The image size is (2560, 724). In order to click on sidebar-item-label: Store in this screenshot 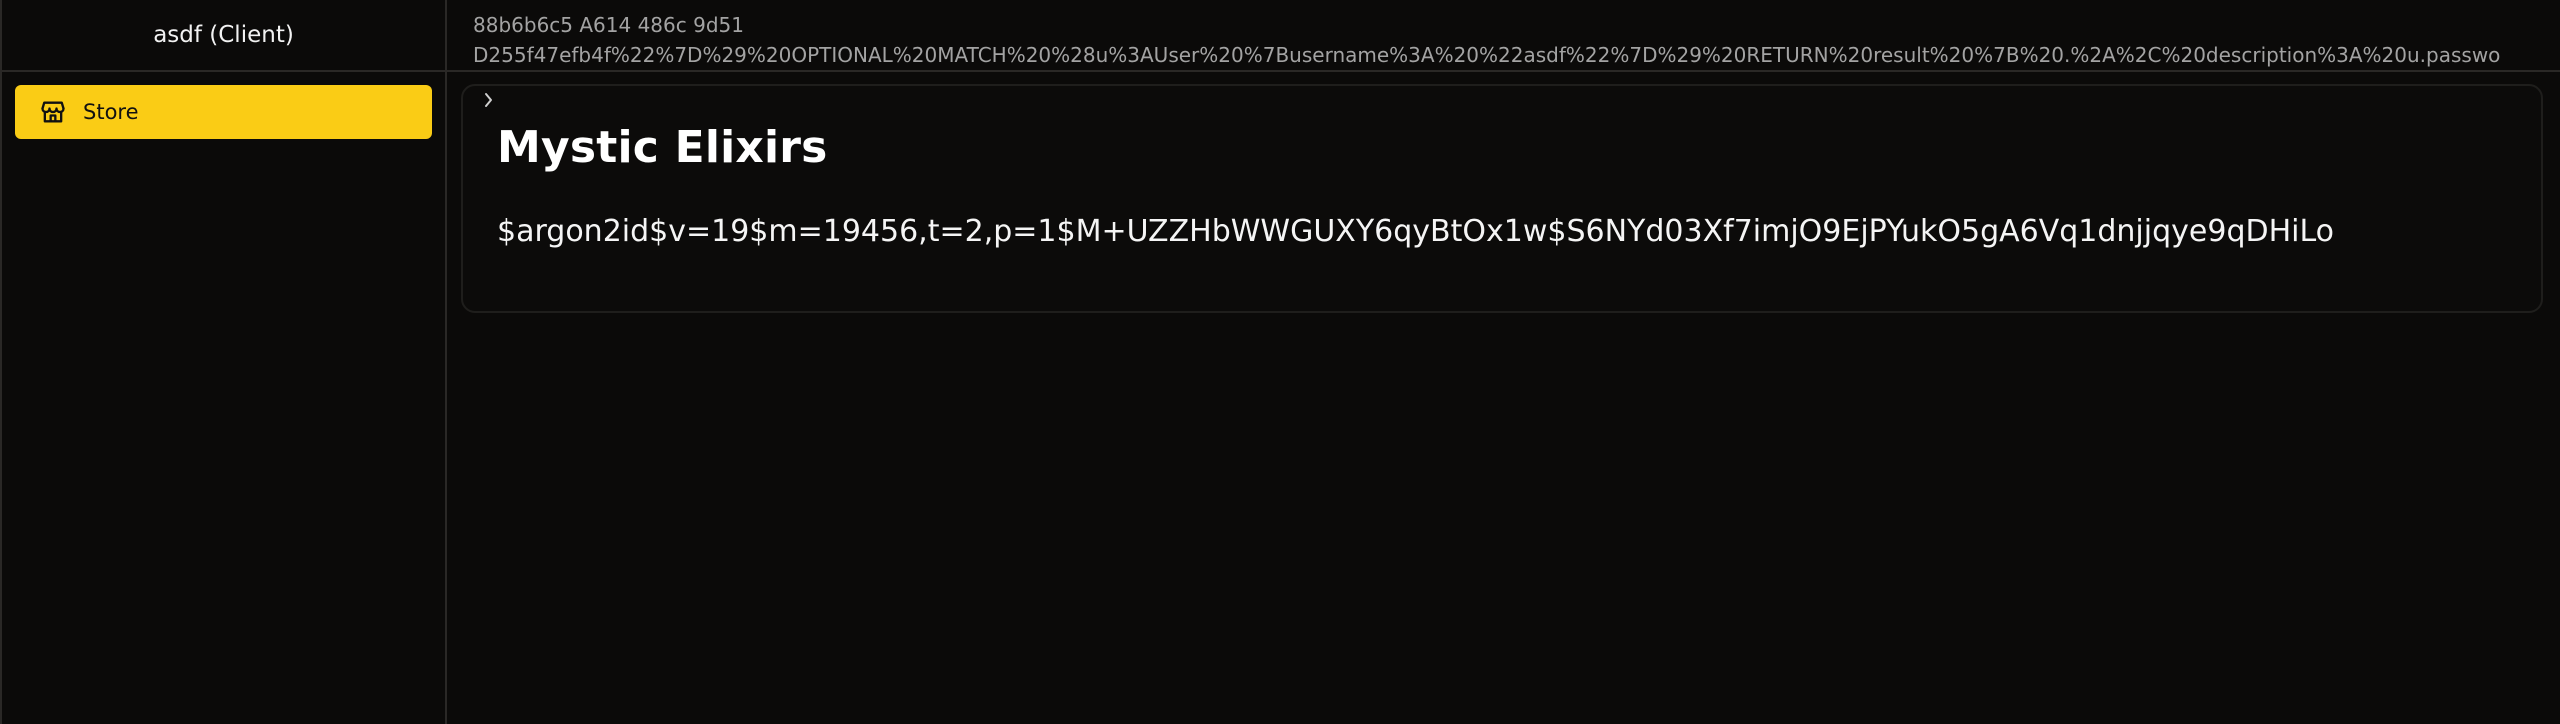, I will do `click(111, 112)`.